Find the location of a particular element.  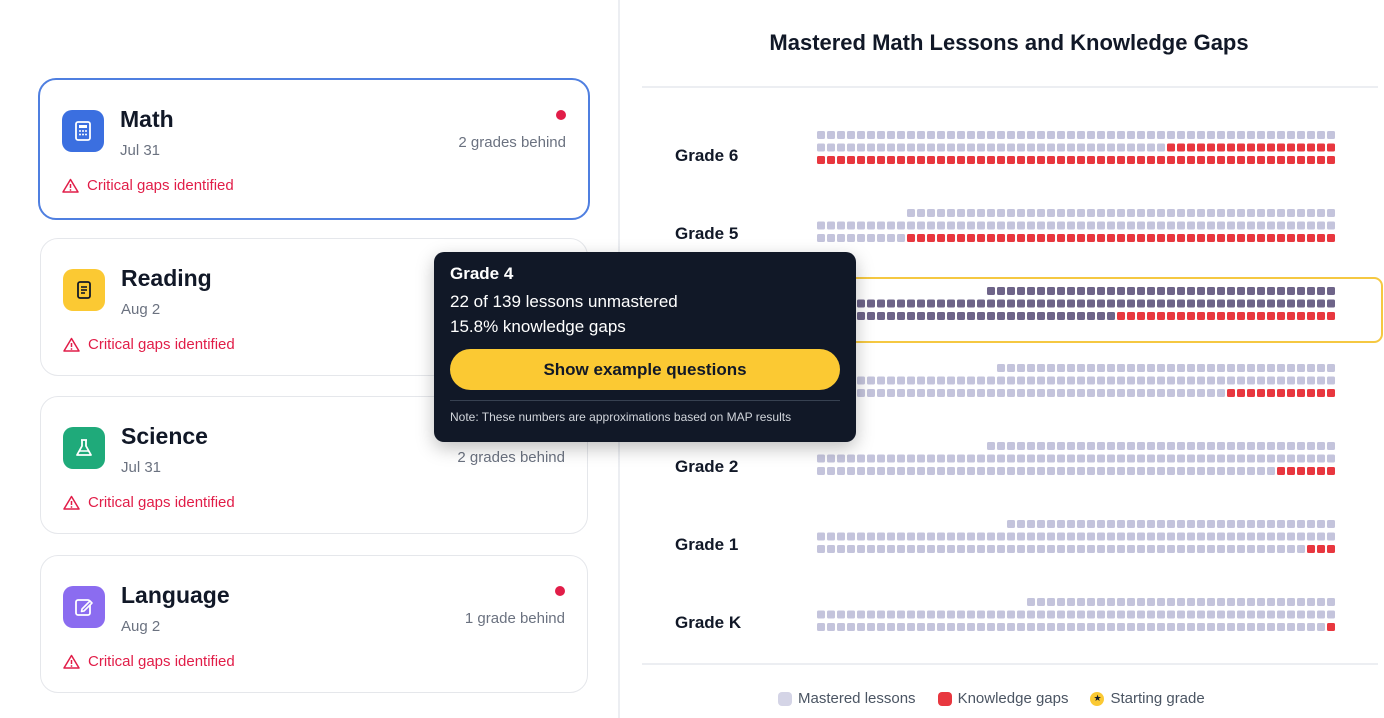

warning-icon is located at coordinates (71, 661).